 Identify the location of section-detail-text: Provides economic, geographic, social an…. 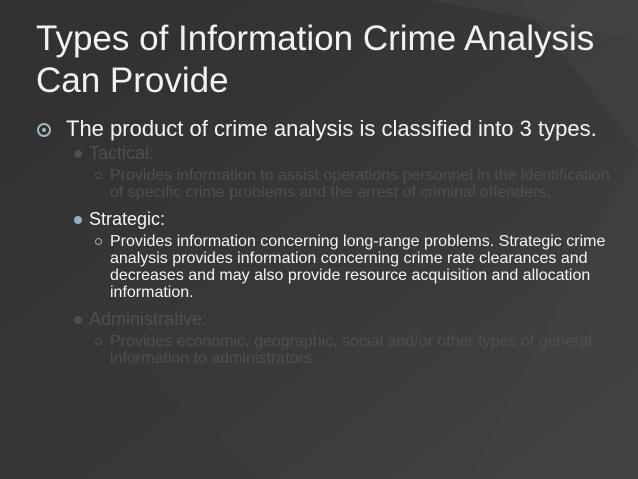
(351, 350).